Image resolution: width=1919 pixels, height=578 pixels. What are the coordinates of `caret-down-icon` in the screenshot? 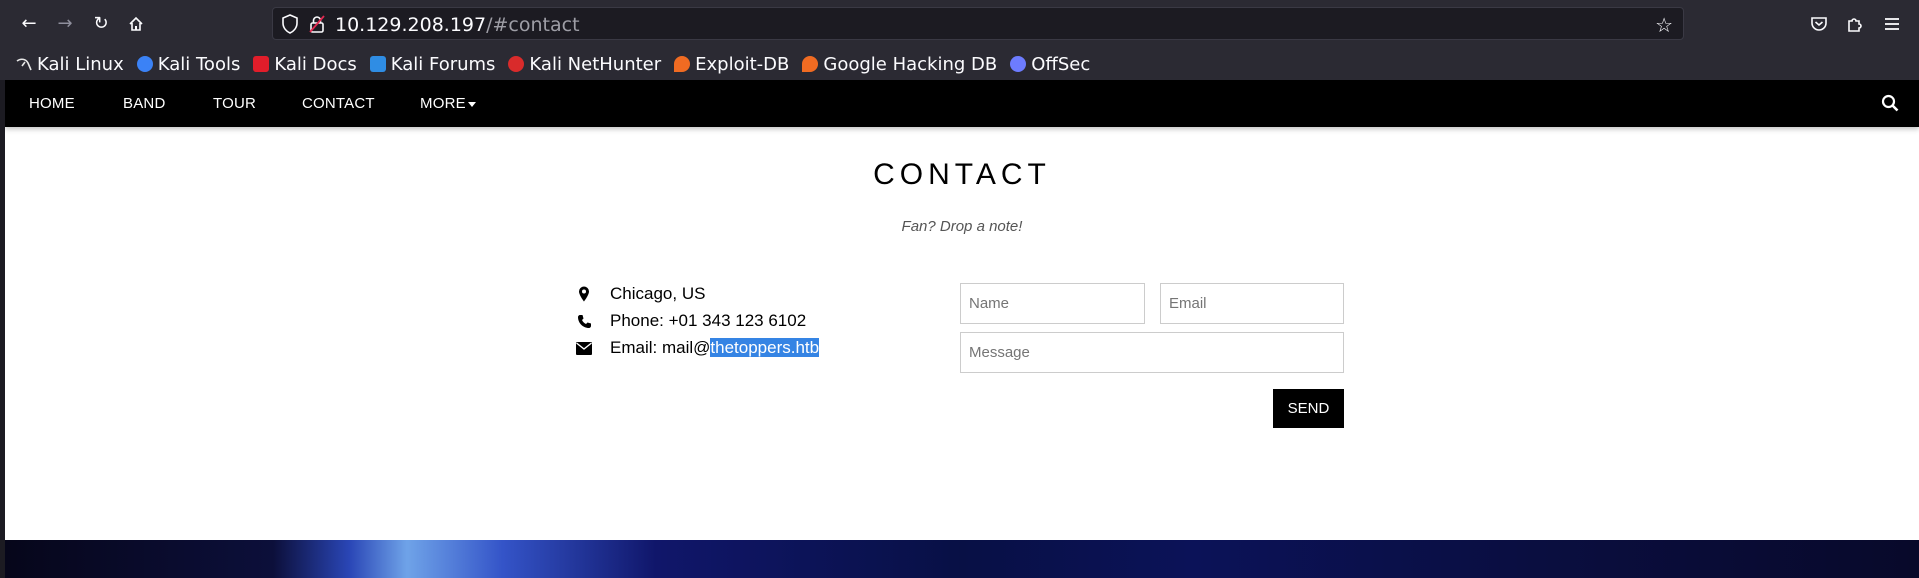 It's located at (471, 104).